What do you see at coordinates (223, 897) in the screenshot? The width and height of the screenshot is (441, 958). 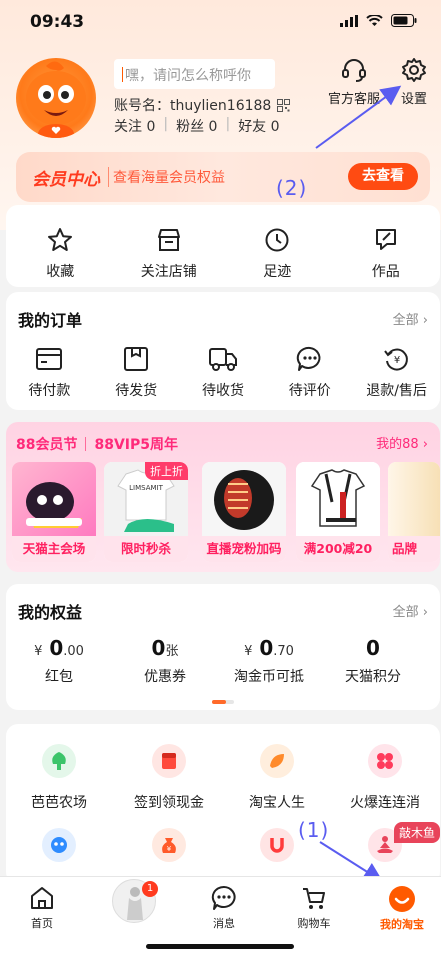 I see `message-icon` at bounding box center [223, 897].